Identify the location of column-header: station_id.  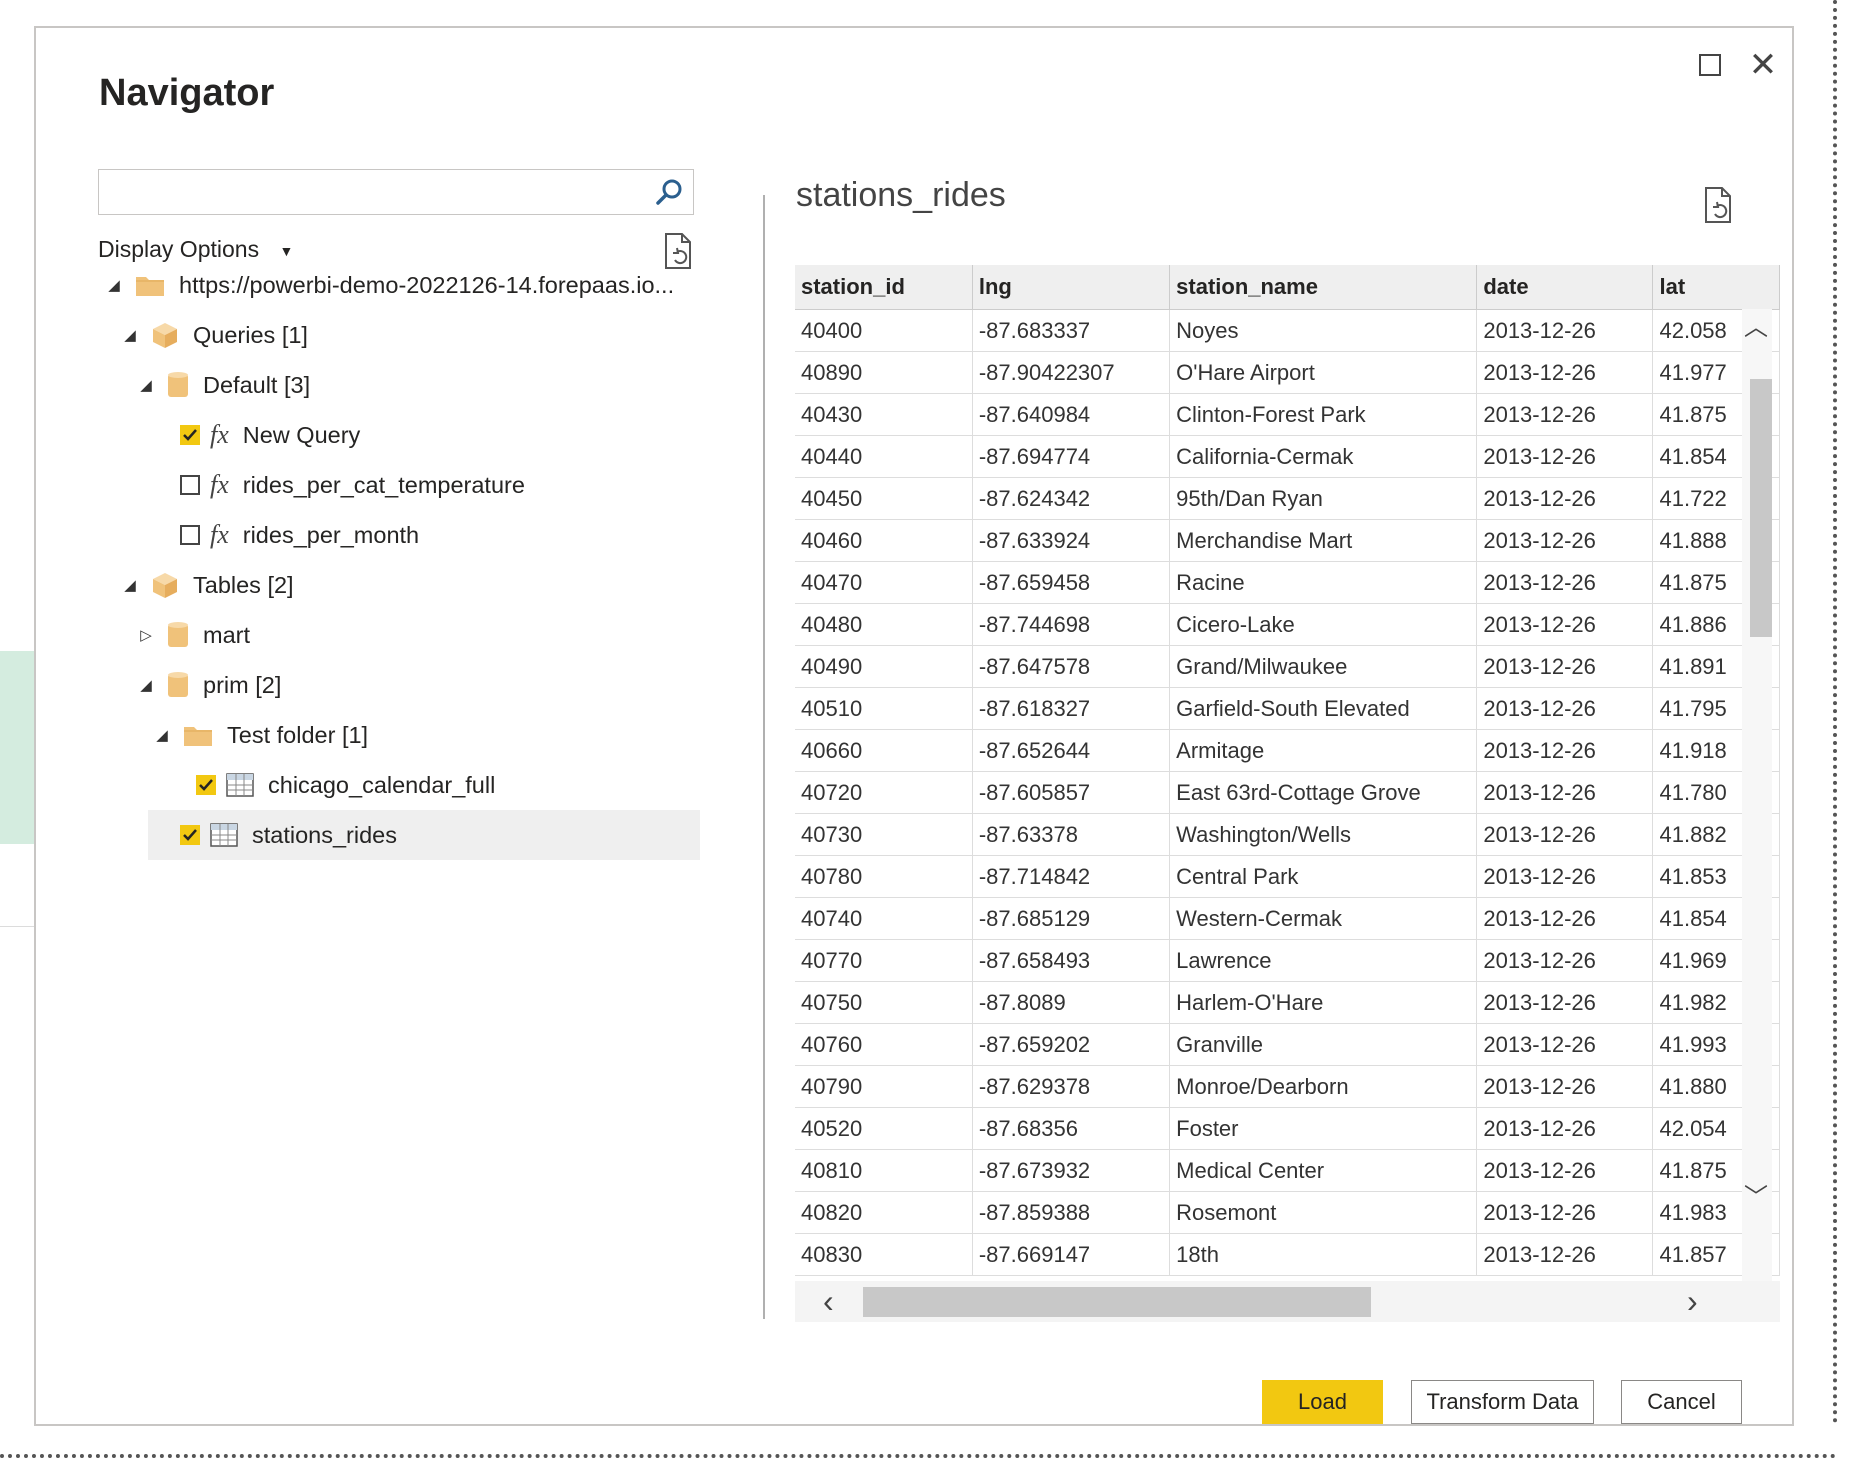
(884, 287).